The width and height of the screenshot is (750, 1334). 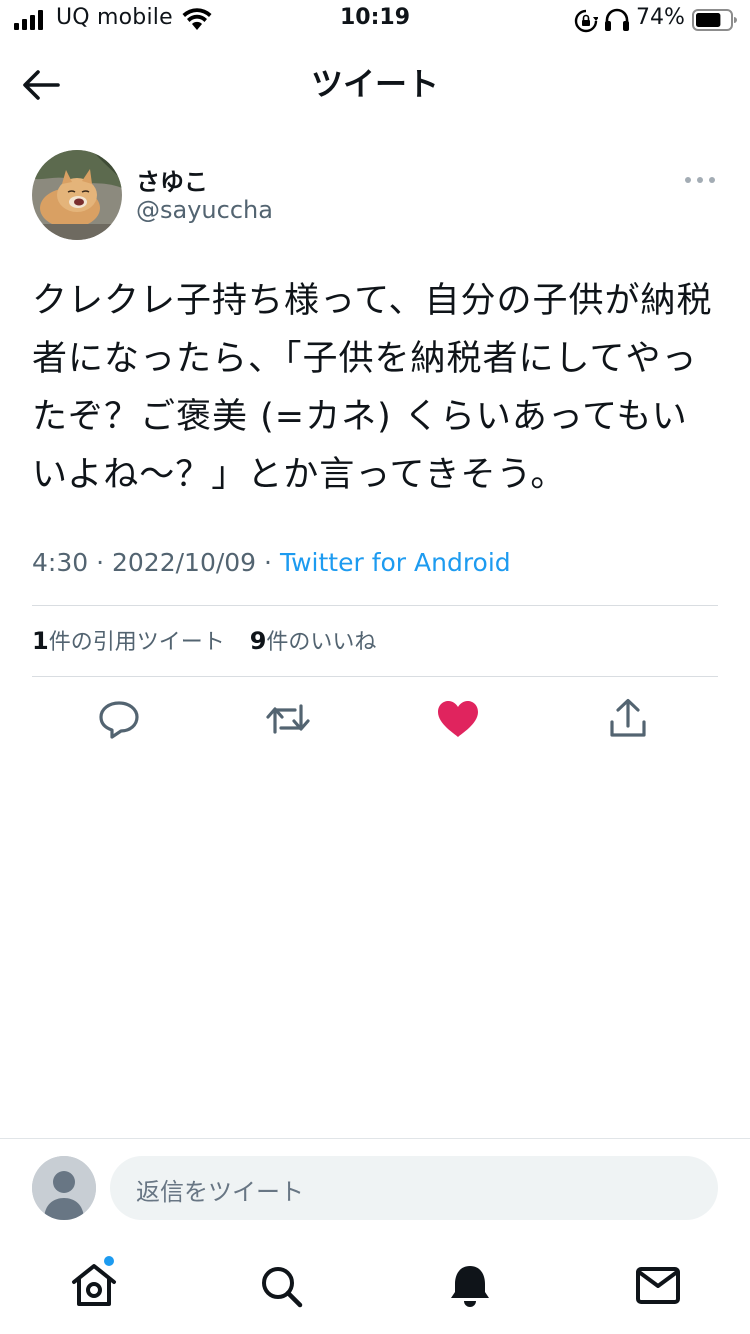 I want to click on home-notification-dot, so click(x=109, y=1261).